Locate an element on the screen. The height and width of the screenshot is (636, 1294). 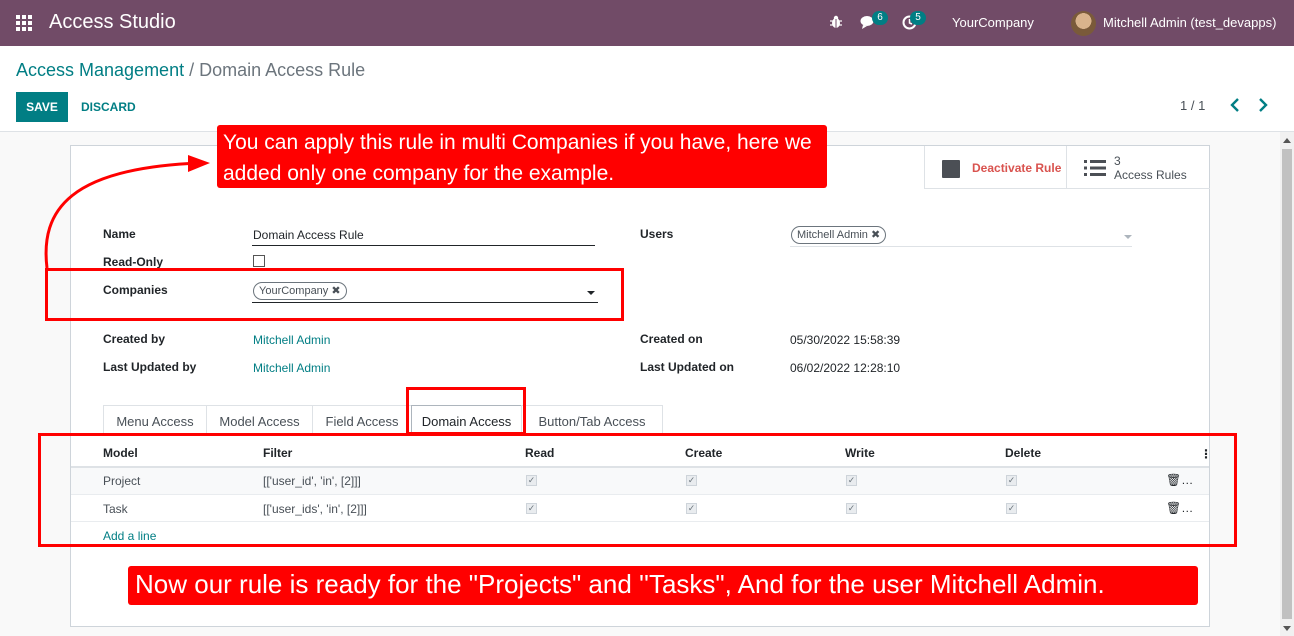
save-button: SAVE is located at coordinates (42, 107).